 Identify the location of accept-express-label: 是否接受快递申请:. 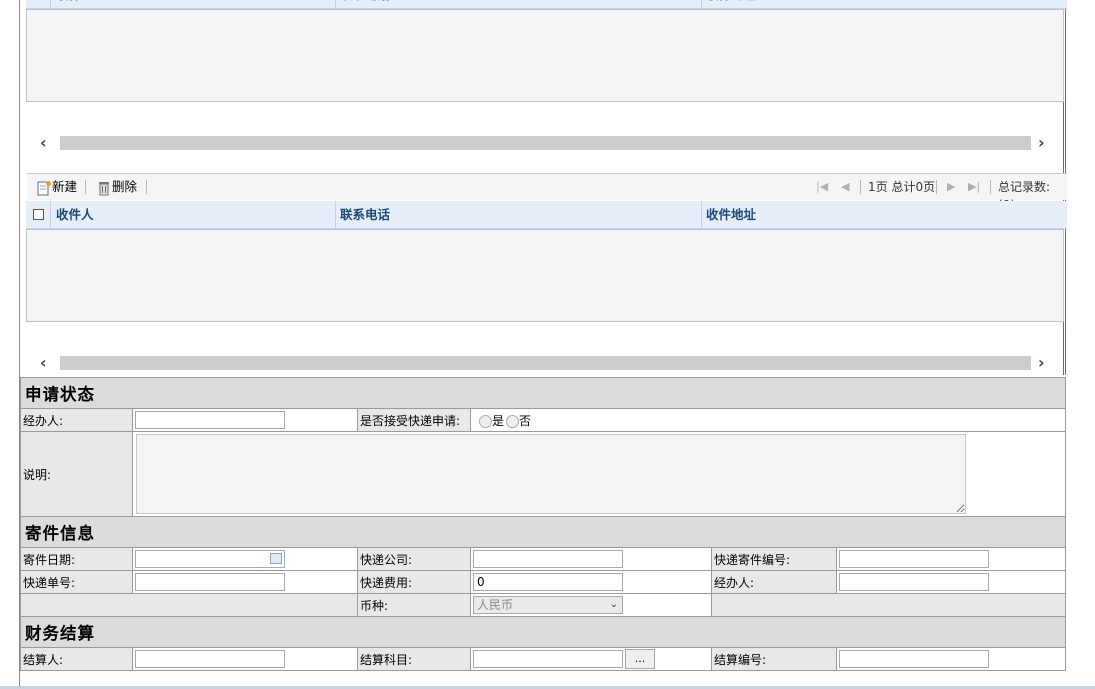
(414, 420).